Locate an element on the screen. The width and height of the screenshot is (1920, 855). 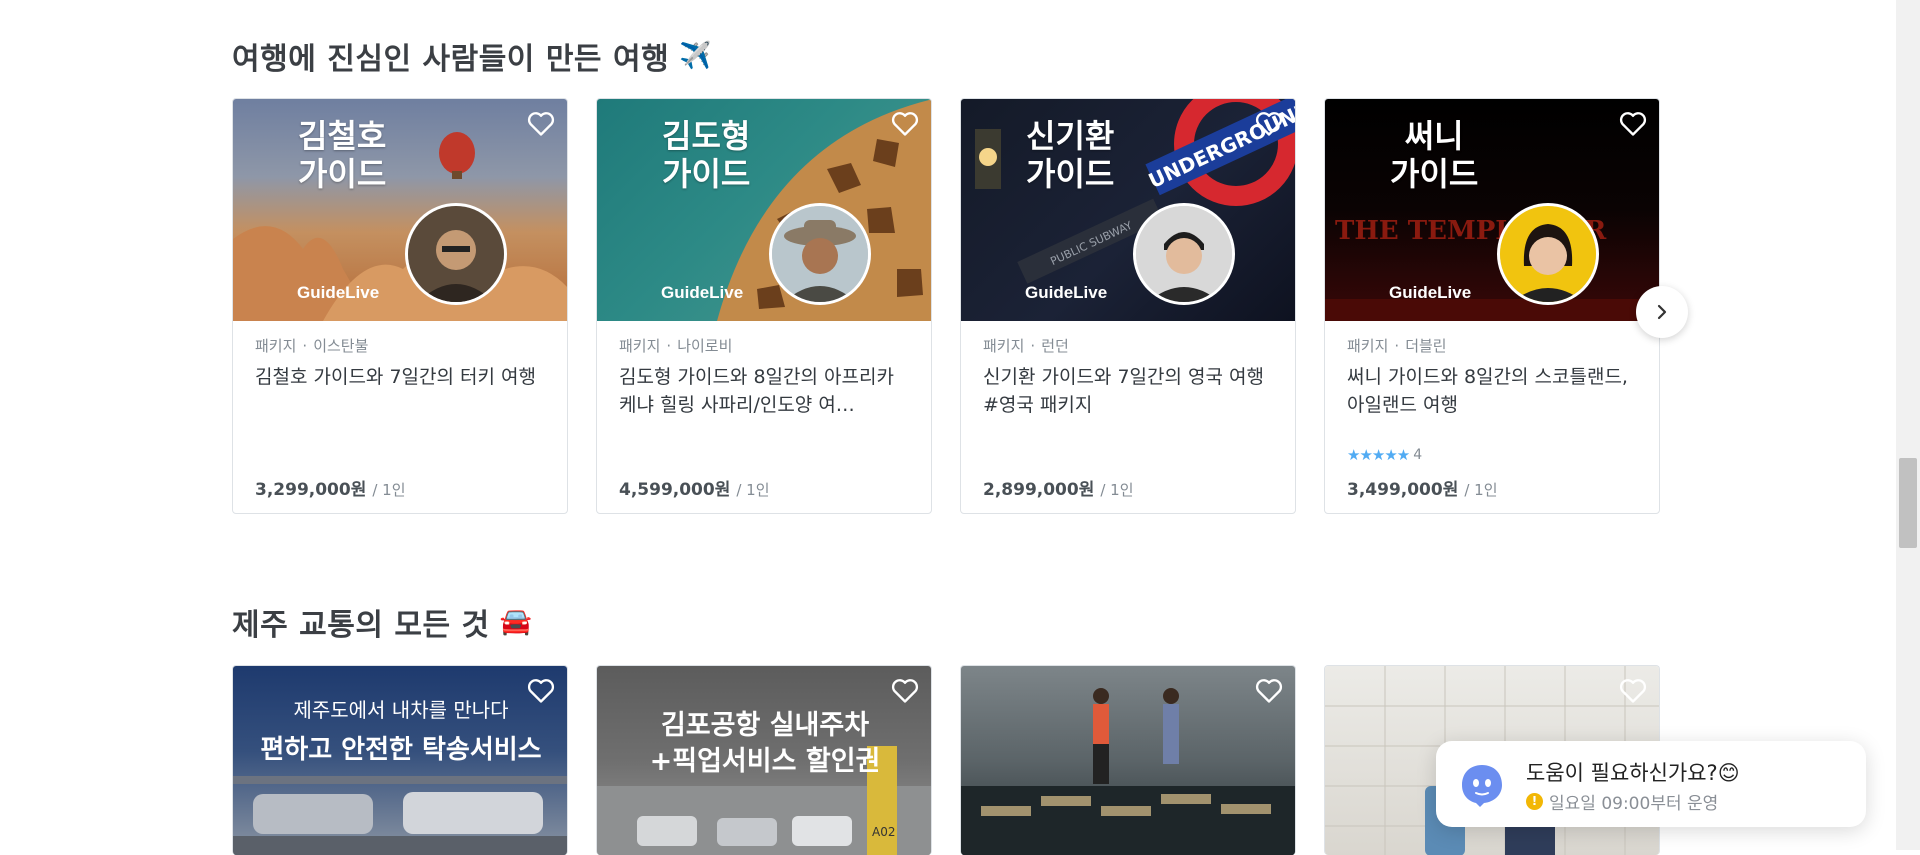
product-card is located at coordinates (1128, 760).